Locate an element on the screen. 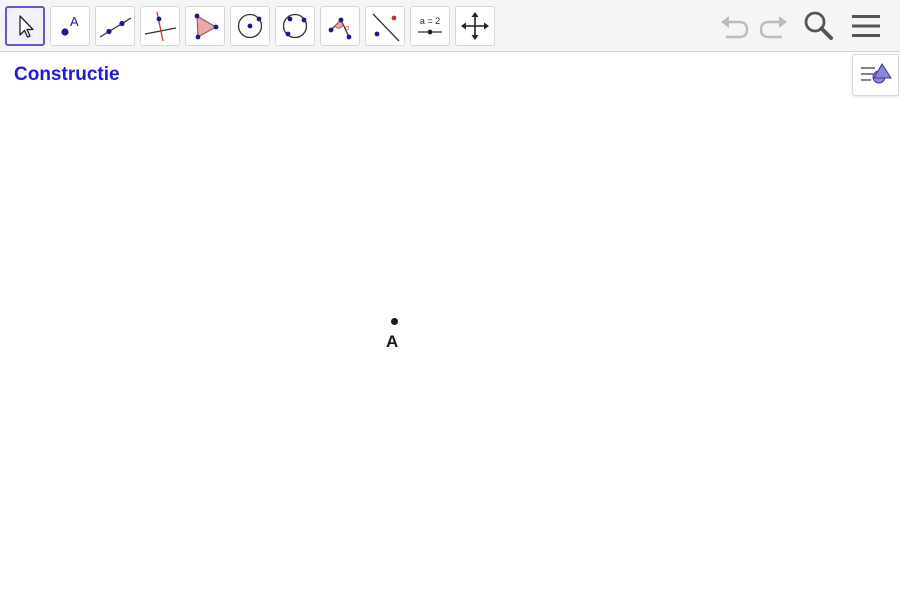  tool-slider: a = 2 is located at coordinates (430, 26).